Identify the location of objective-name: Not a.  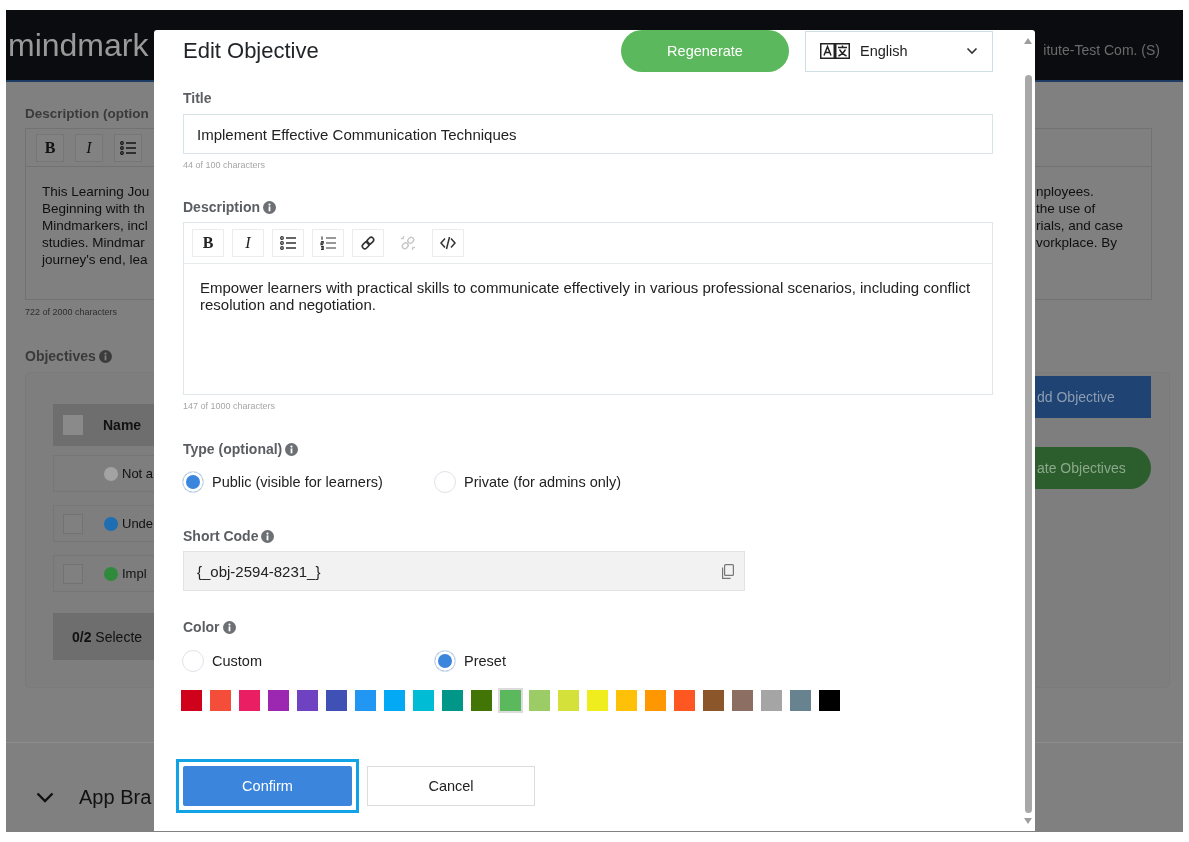
(138, 473).